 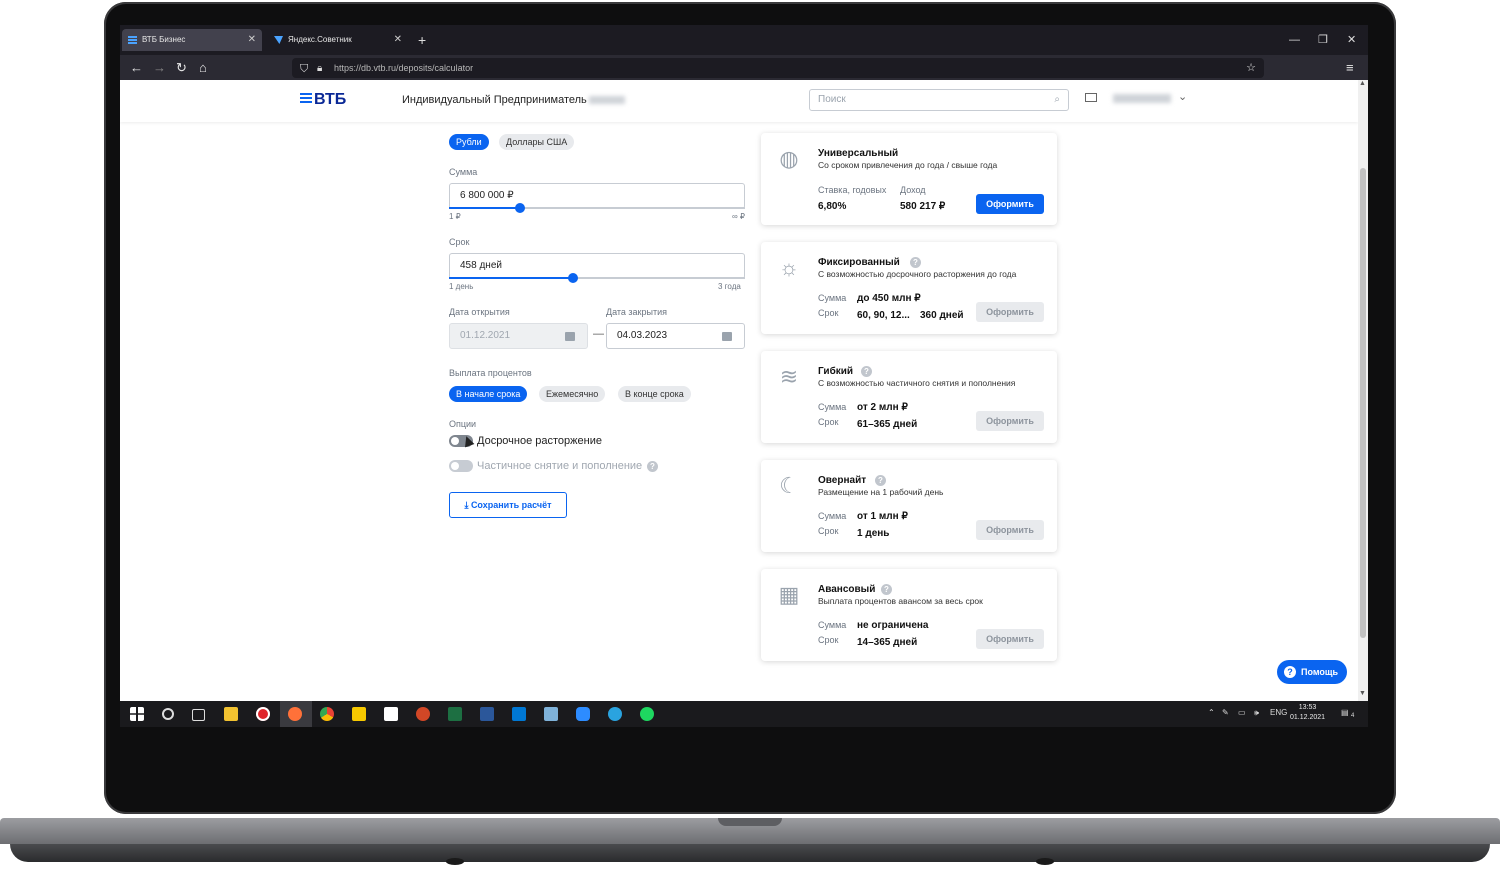 I want to click on home-icon: ⌂, so click(x=203, y=67).